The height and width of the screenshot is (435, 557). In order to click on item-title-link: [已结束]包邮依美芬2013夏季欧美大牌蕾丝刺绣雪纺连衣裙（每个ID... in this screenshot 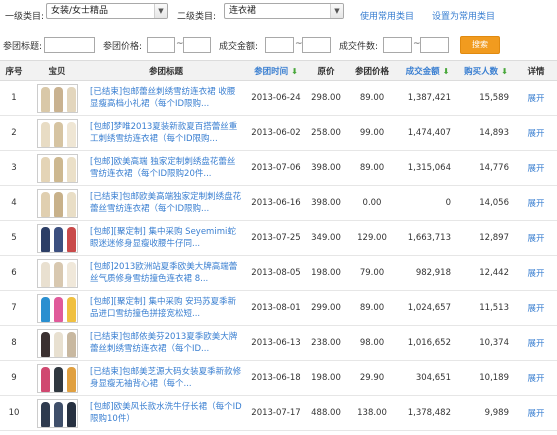, I will do `click(166, 343)`.